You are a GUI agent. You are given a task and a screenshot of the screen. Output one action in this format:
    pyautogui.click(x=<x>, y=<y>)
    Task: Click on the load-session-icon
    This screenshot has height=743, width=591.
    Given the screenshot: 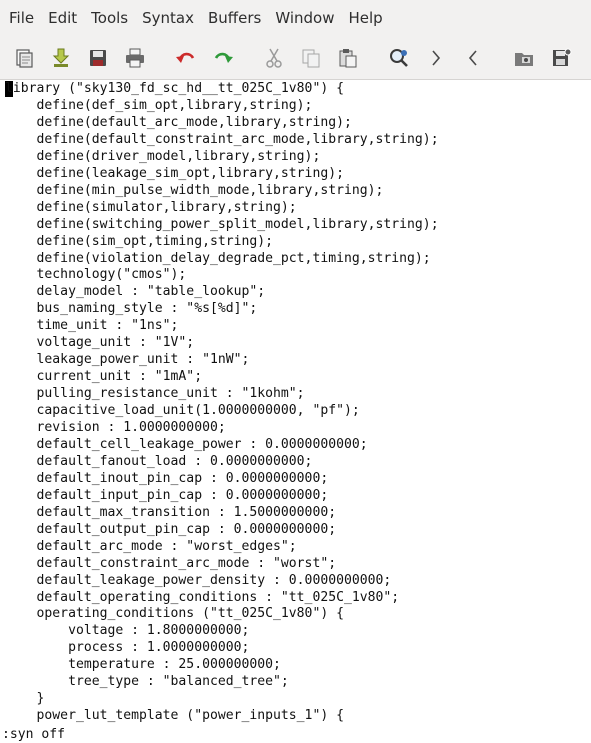 What is the action you would take?
    pyautogui.click(x=61, y=58)
    